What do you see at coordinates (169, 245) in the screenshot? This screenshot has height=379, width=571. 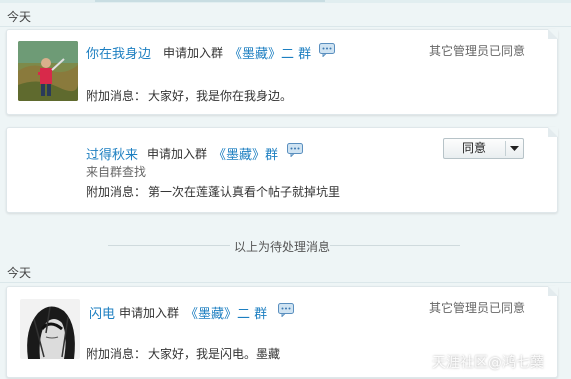 I see `divider-line-left` at bounding box center [169, 245].